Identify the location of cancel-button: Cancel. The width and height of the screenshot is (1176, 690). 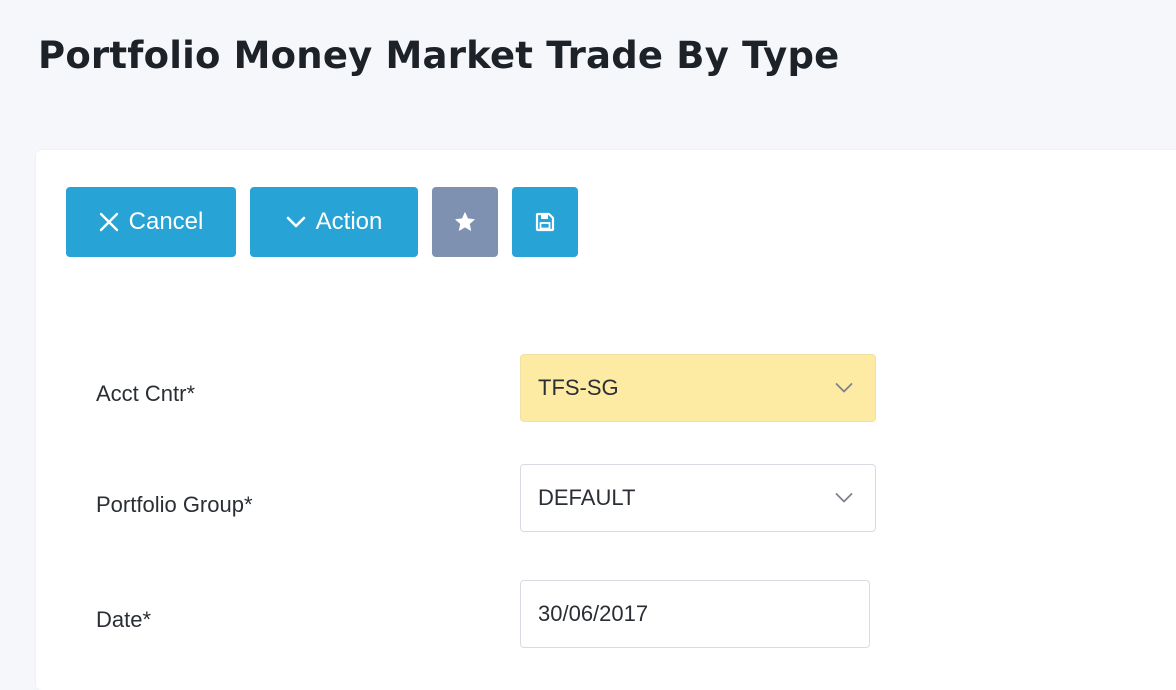
(151, 222).